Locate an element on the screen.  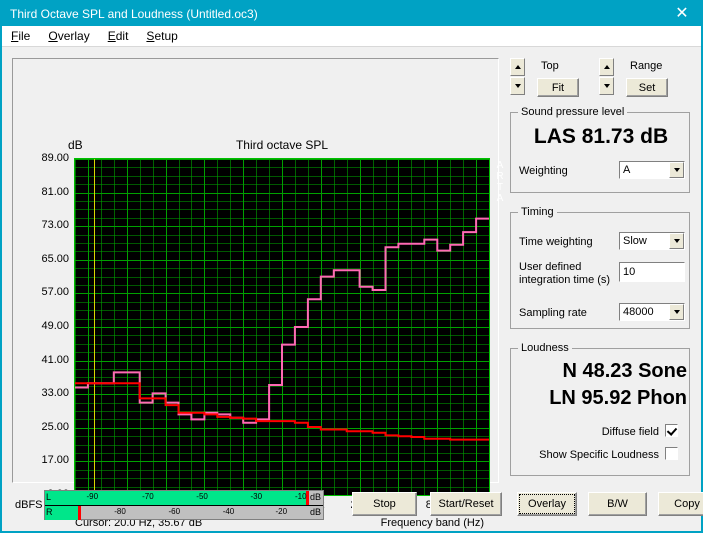
sampling-rate-select: 48000 is located at coordinates (652, 312).